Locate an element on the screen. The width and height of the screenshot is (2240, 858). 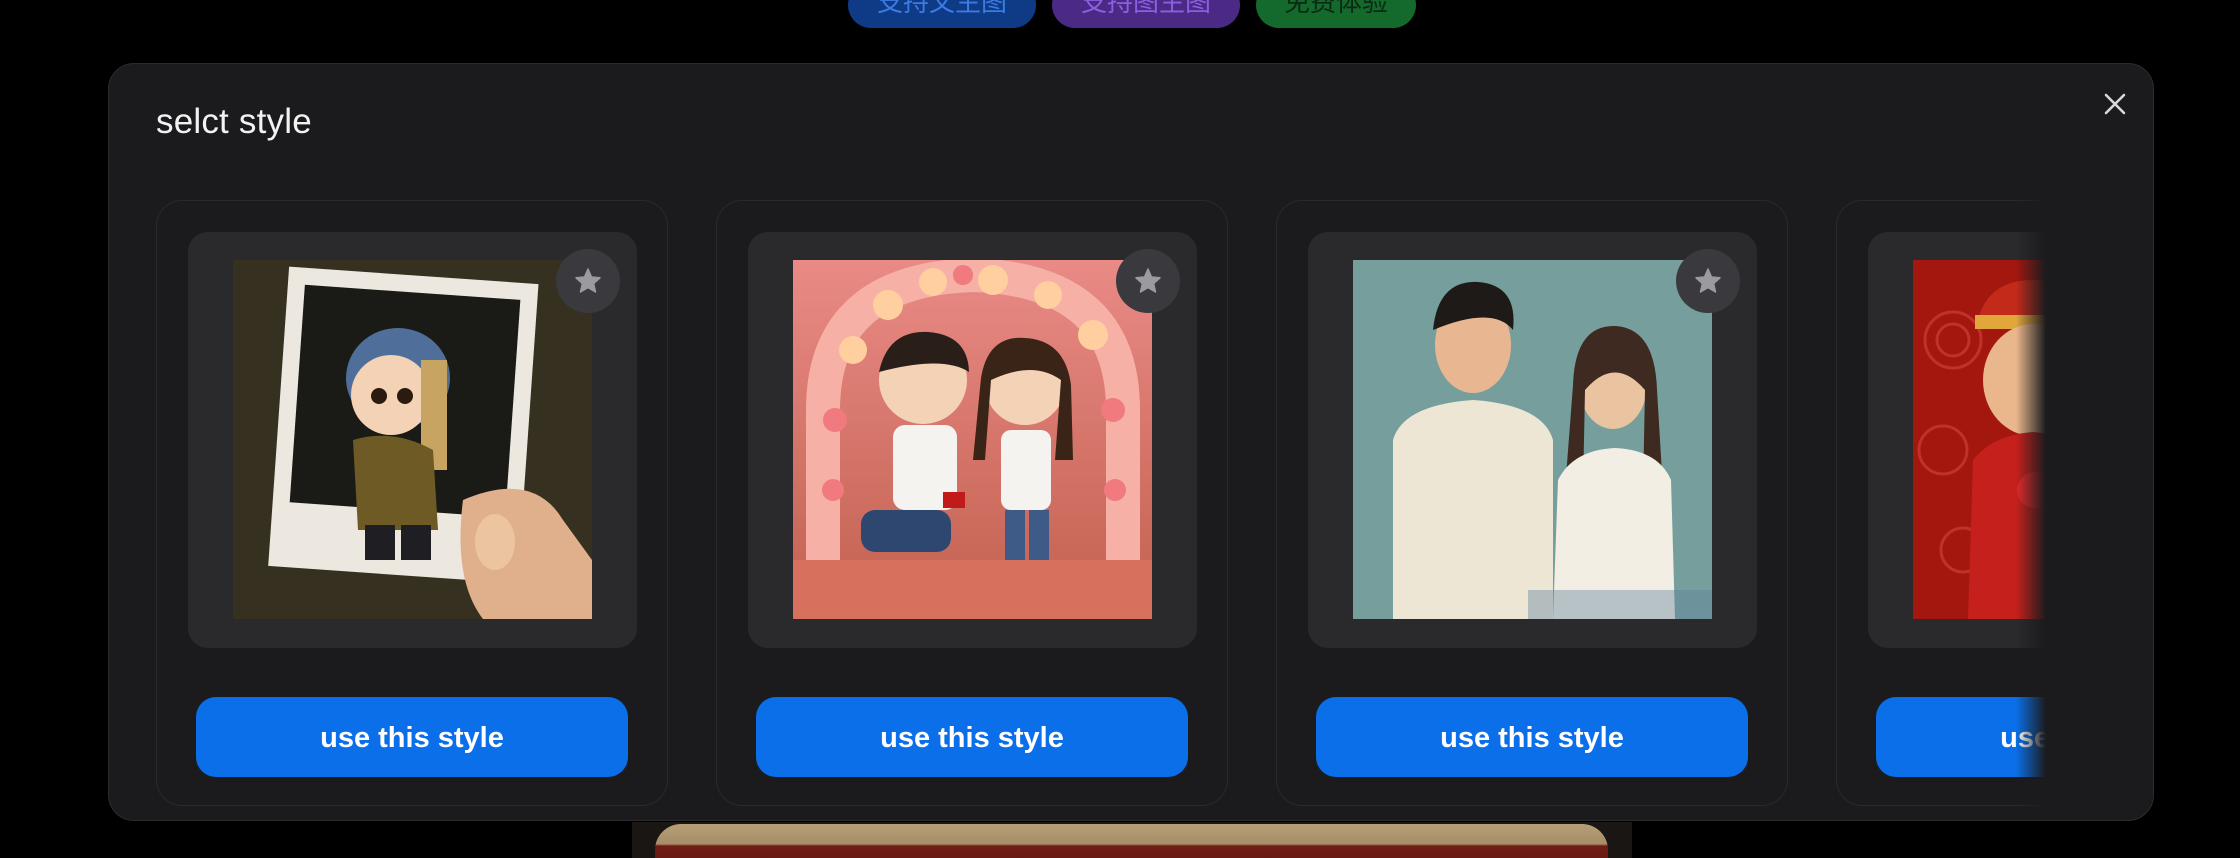
style-card: use this style is located at coordinates (1994, 503).